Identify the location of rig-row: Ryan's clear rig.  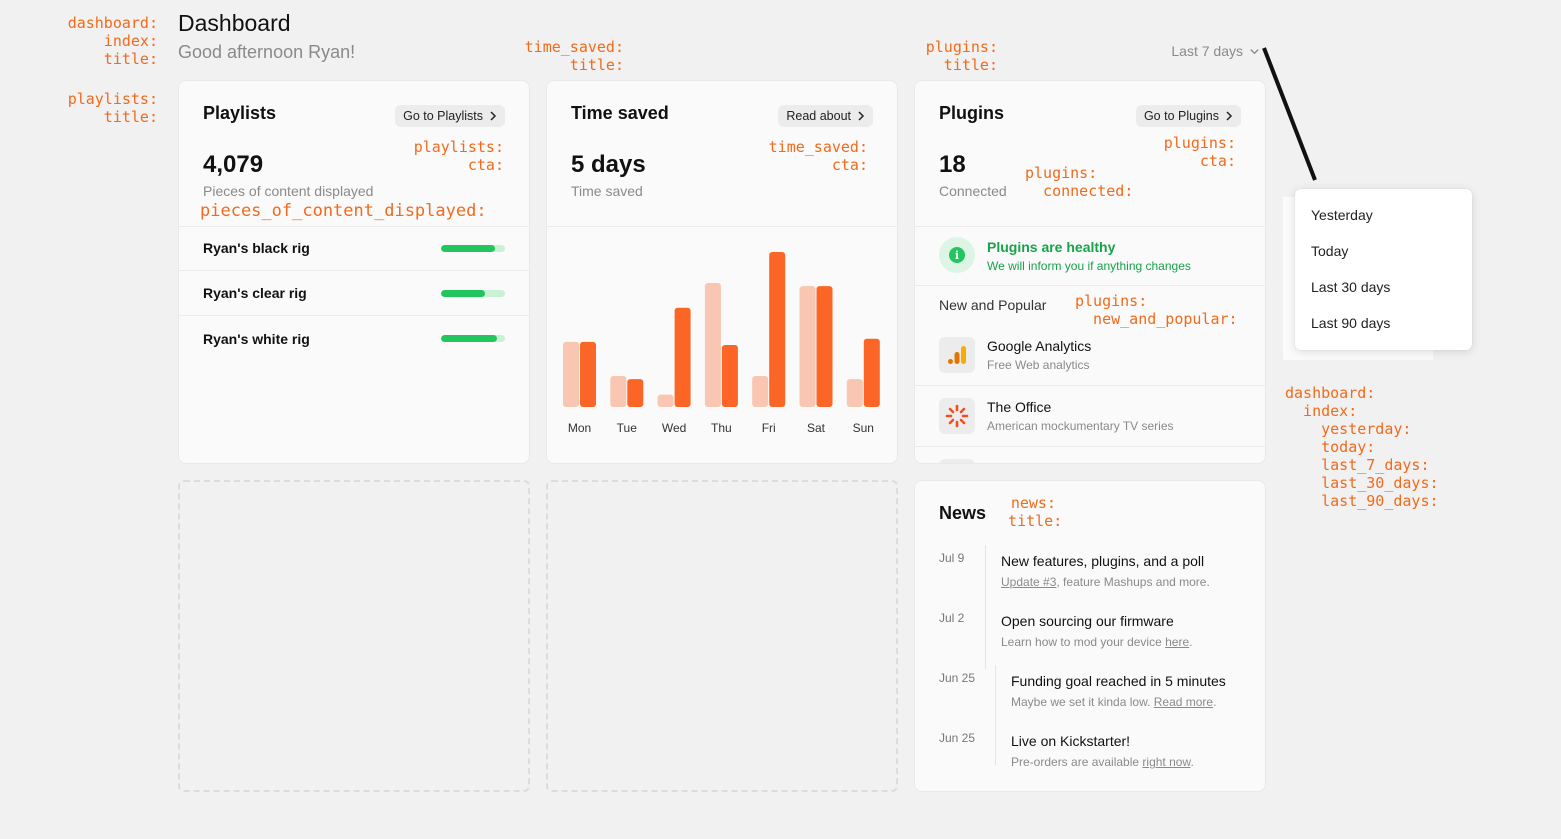
(354, 293).